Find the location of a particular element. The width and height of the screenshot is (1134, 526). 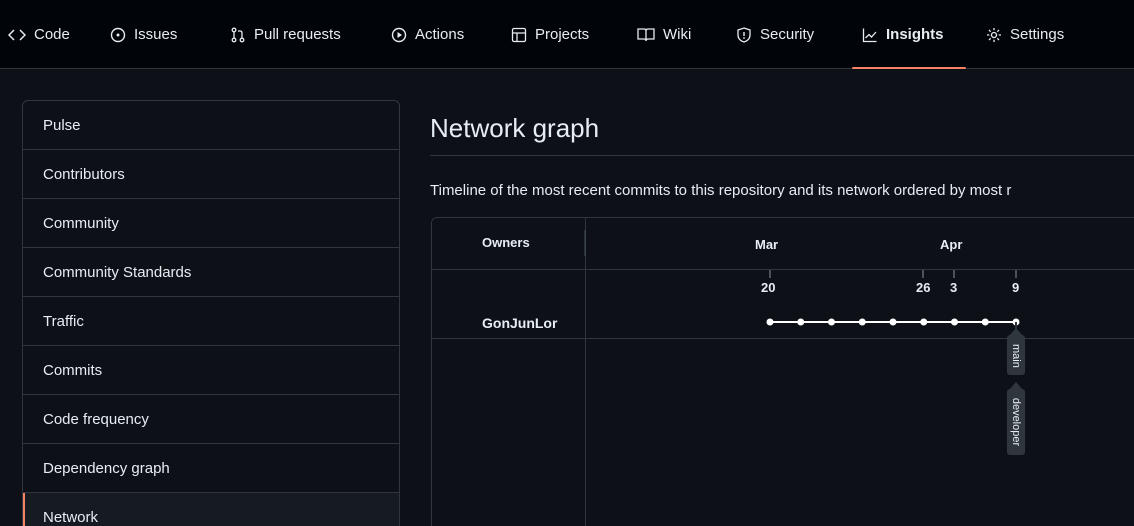

sidebar-item-dependency-graph: Dependency graph is located at coordinates (211, 468).